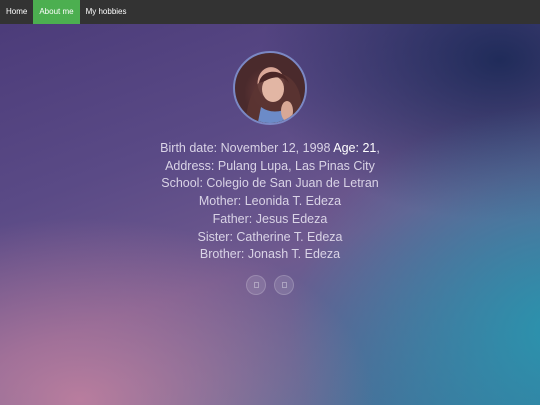  I want to click on age-label: Age:, so click(346, 148).